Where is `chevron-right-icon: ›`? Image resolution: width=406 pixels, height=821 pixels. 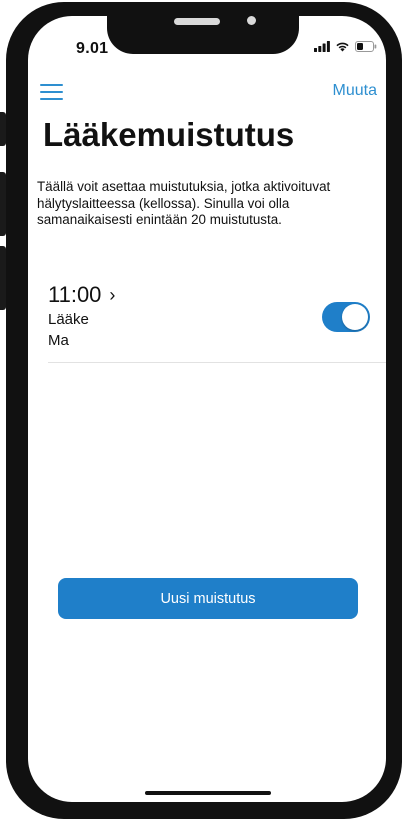 chevron-right-icon: › is located at coordinates (112, 294).